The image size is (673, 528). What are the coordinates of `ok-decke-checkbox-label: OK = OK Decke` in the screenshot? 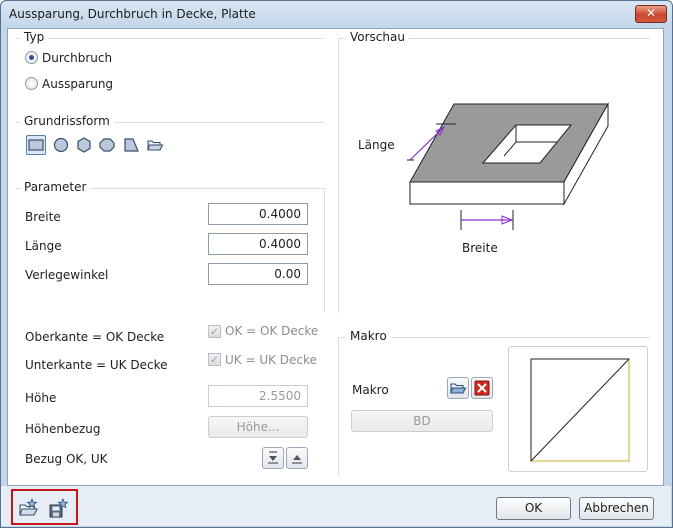 It's located at (271, 331).